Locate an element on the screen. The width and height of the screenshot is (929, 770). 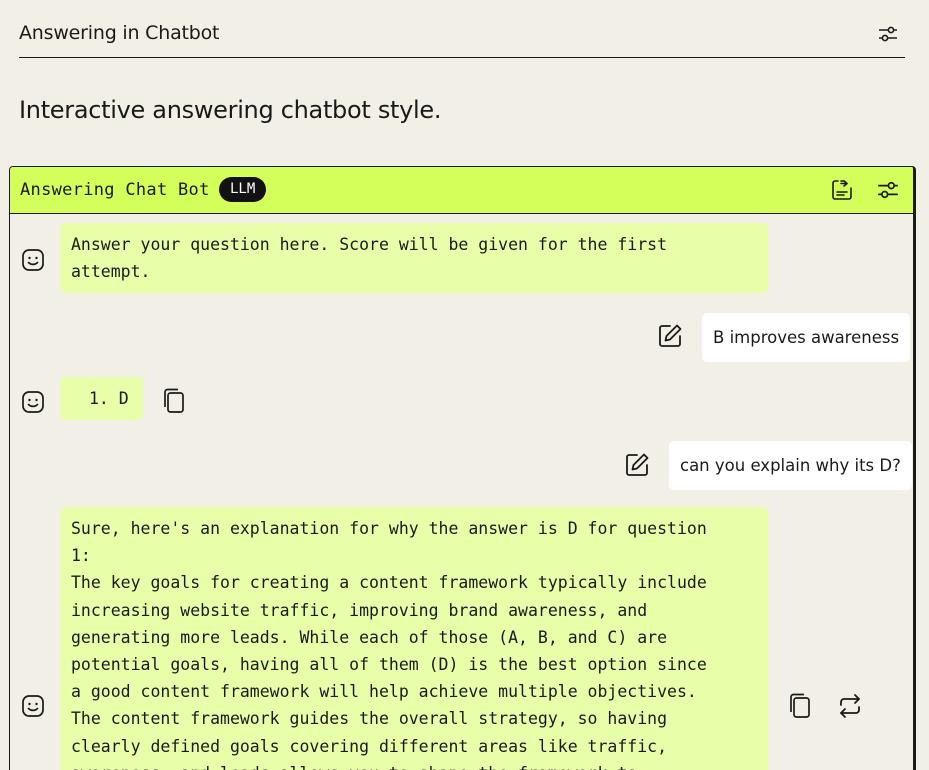
chat-title: Answering Chat Bot is located at coordinates (115, 190).